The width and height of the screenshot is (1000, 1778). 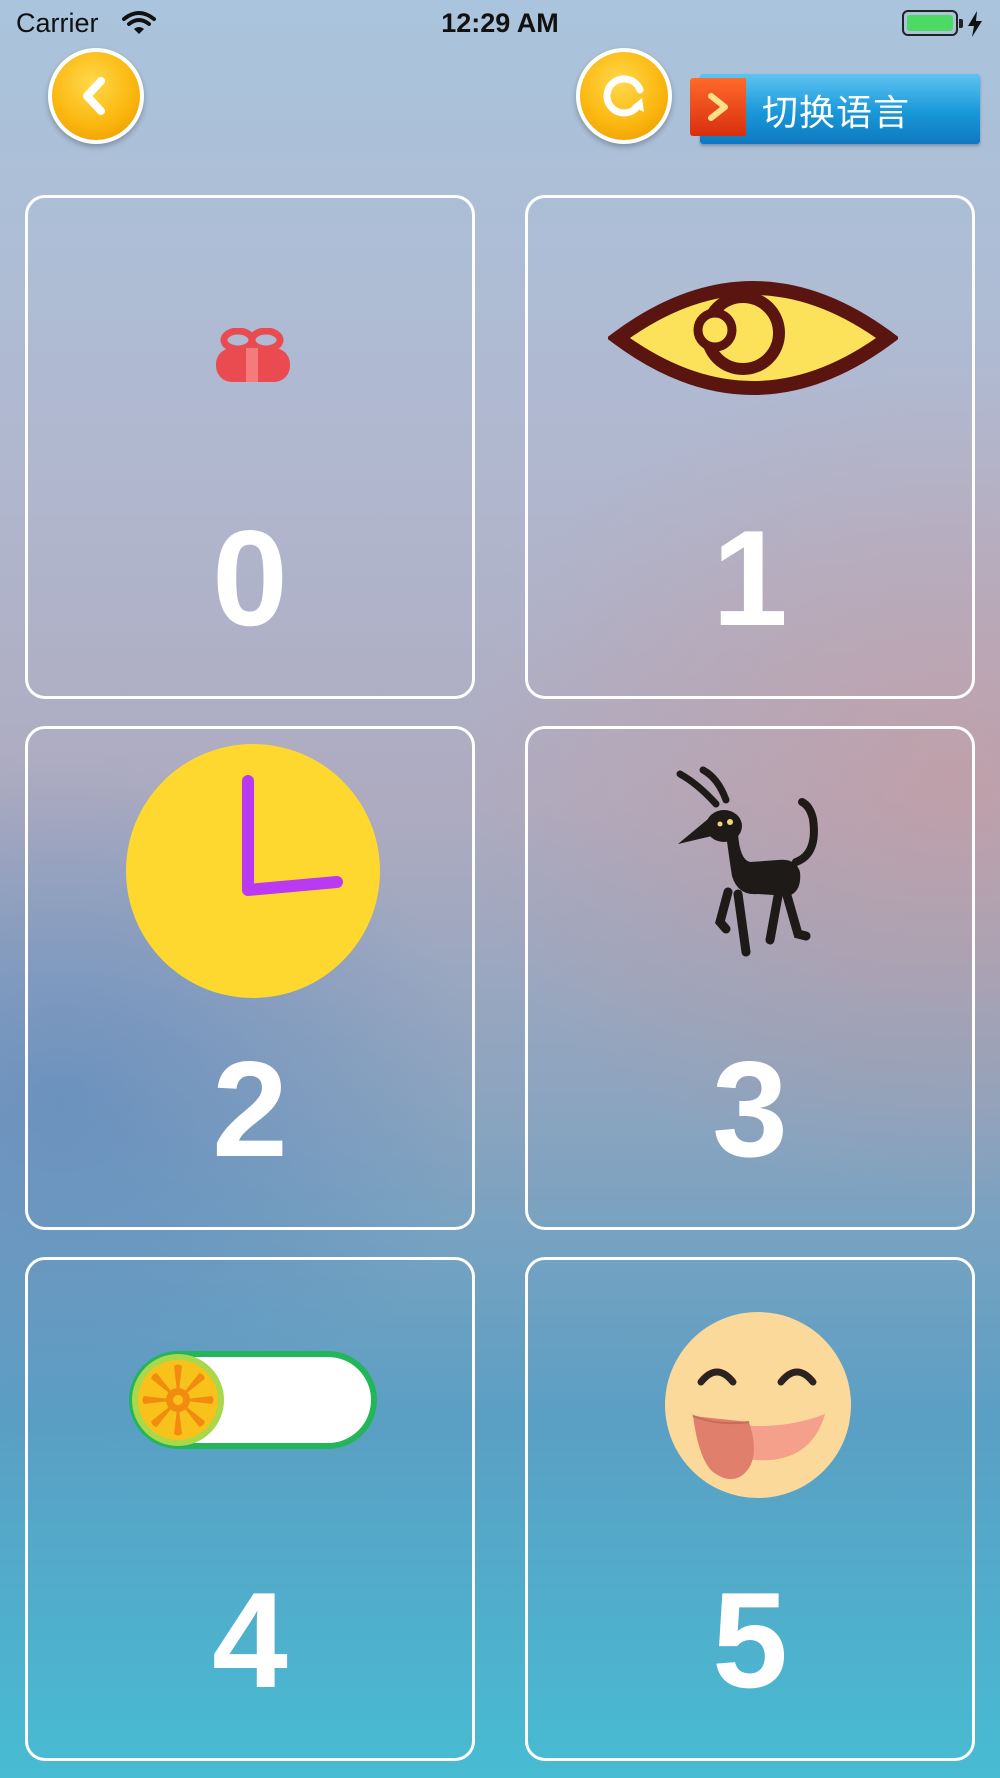 I want to click on card-number: 0, so click(x=250, y=578).